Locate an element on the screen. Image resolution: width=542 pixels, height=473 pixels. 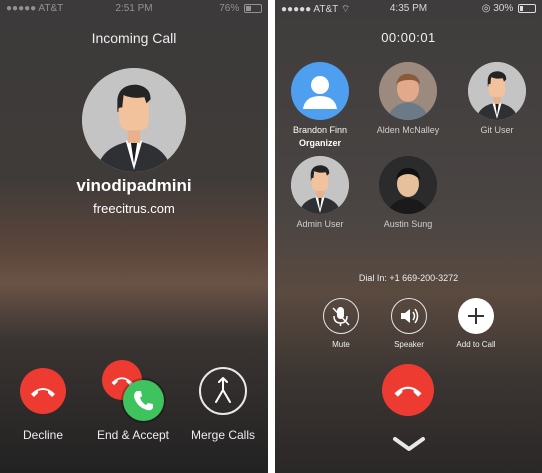
page-title: Incoming Call is located at coordinates (134, 38).